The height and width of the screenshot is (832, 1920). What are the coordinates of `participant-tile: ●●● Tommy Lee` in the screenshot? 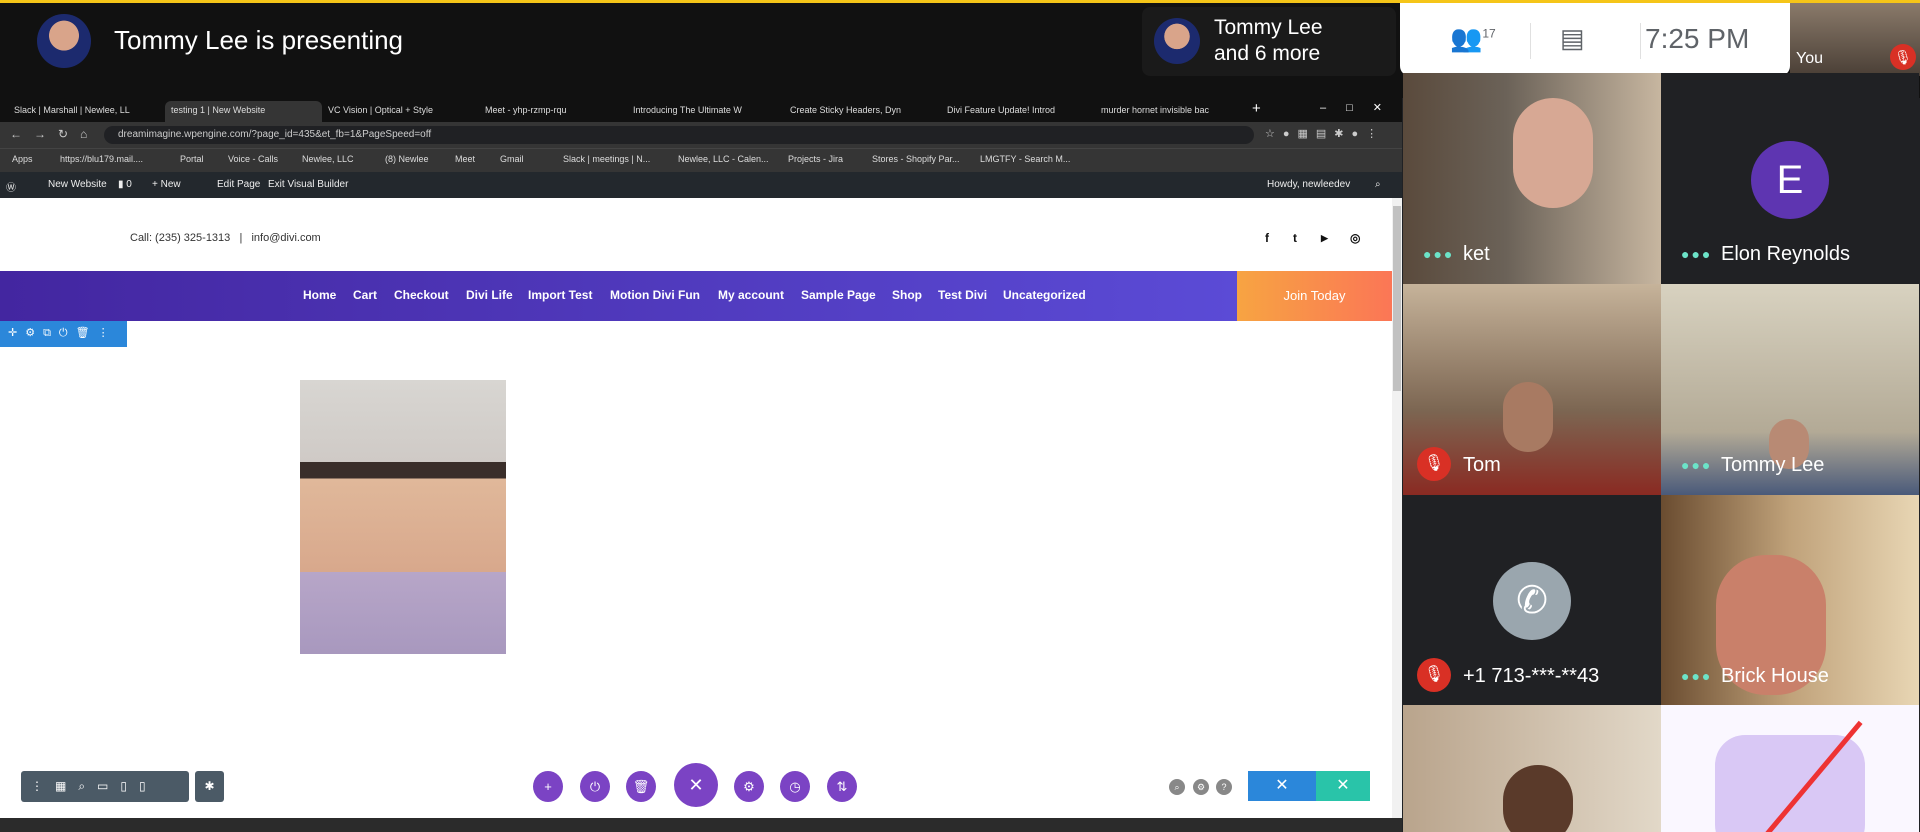 It's located at (1790, 389).